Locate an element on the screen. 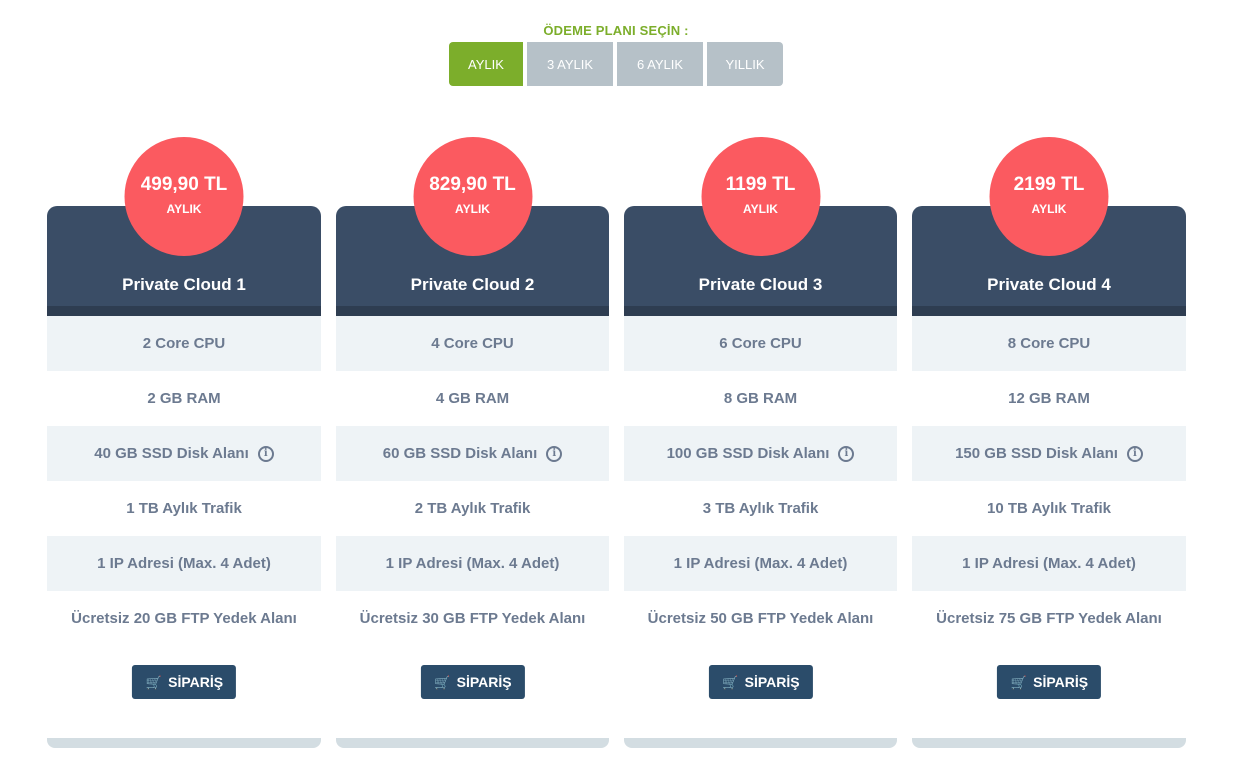  feature-traffic: 10 TB Aylık Trafik is located at coordinates (1049, 508).